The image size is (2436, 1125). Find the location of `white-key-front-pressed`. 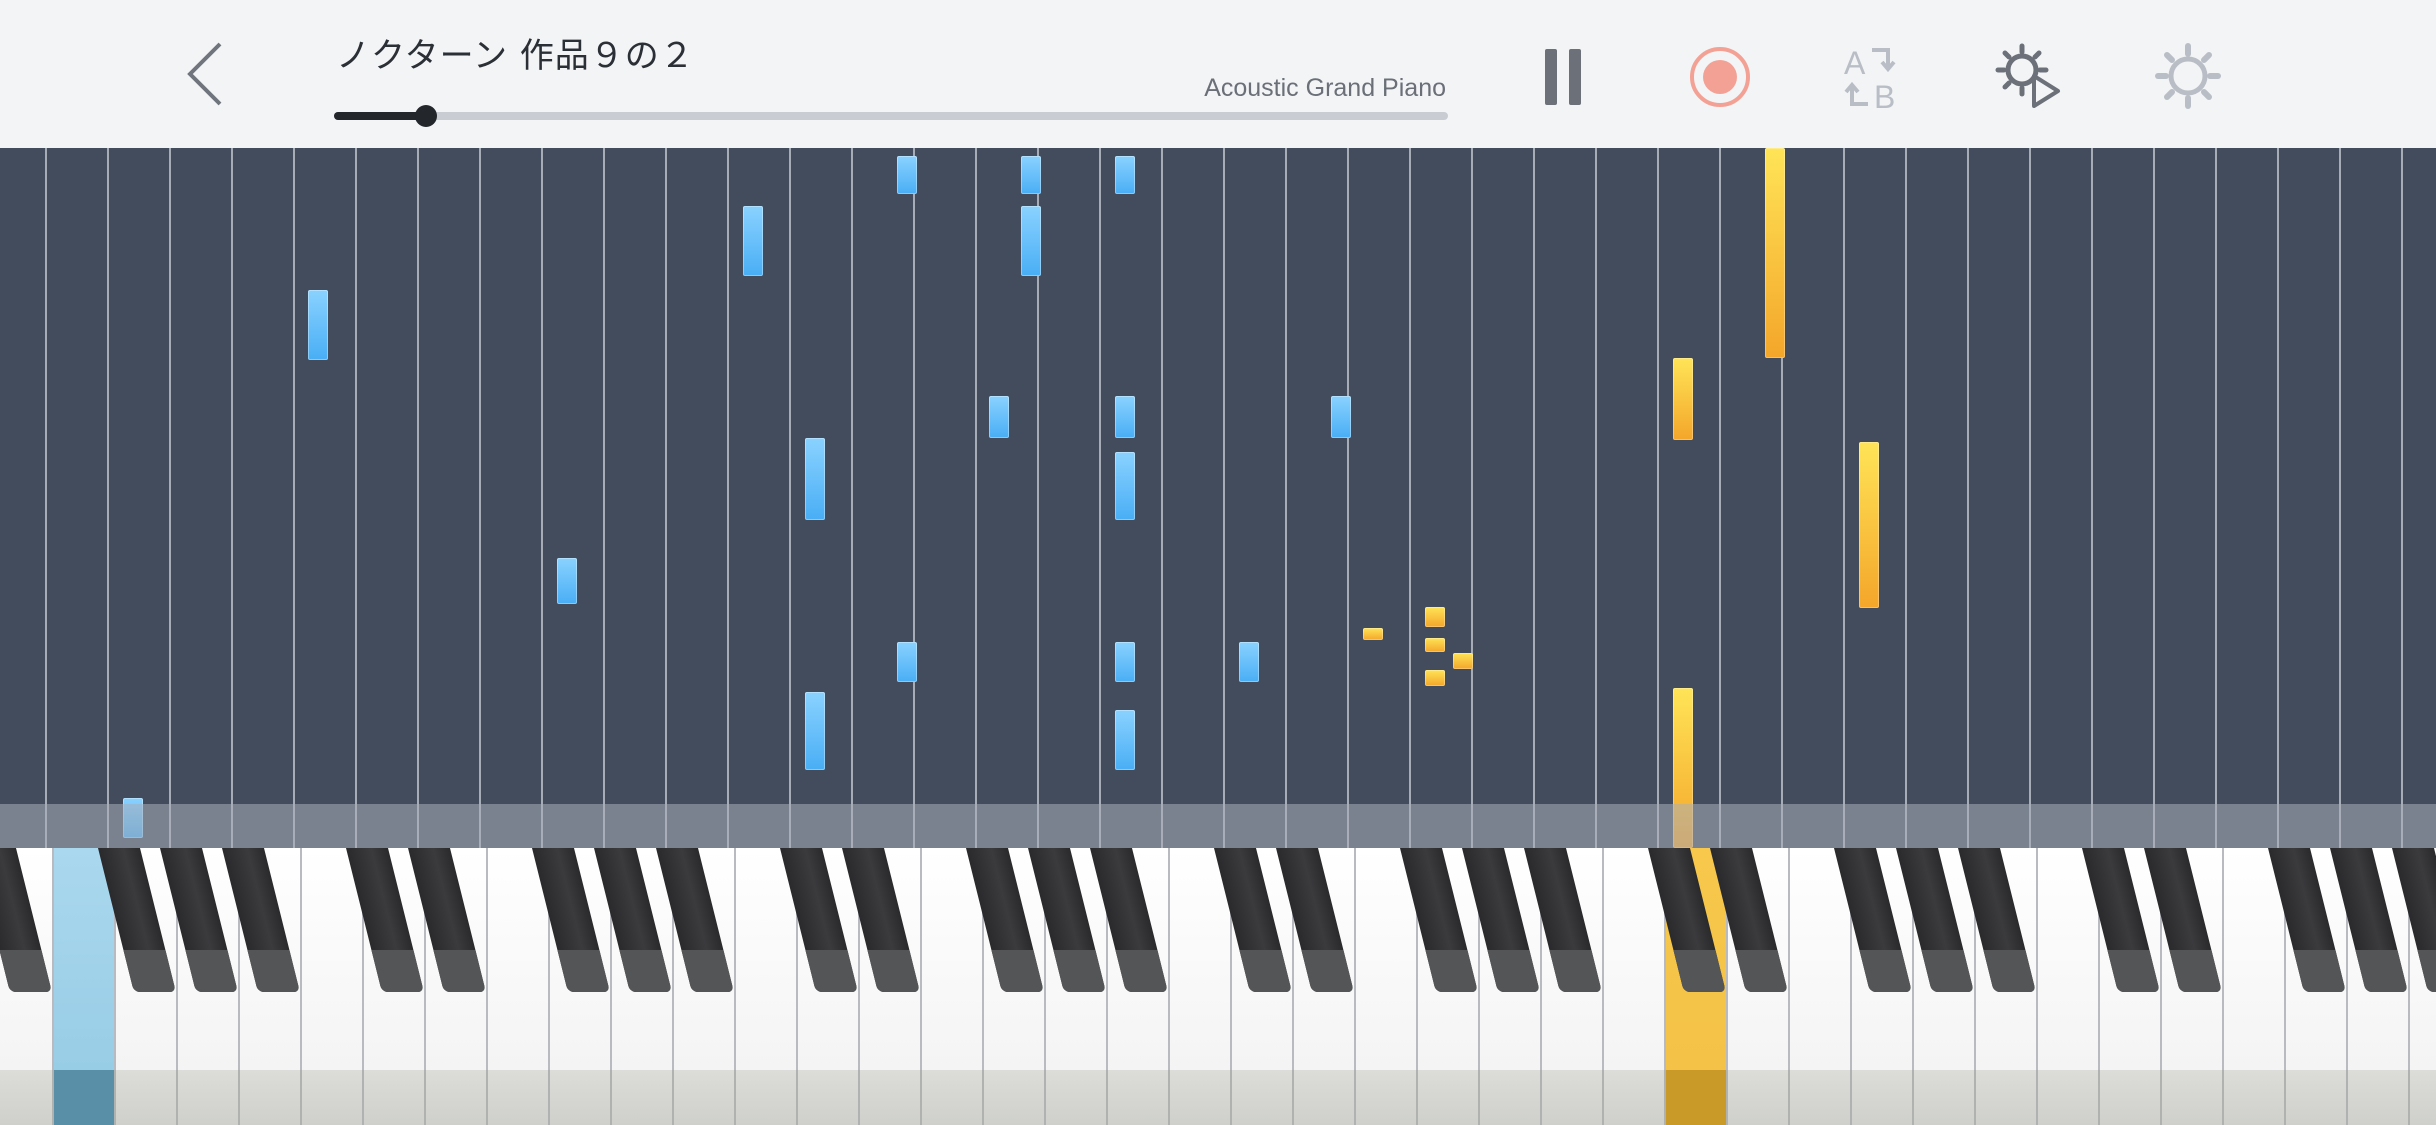

white-key-front-pressed is located at coordinates (1695, 1097).